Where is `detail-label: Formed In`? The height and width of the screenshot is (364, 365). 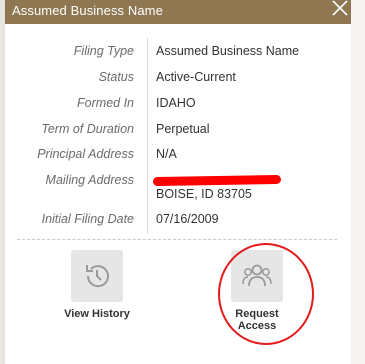
detail-label: Formed In is located at coordinates (105, 103).